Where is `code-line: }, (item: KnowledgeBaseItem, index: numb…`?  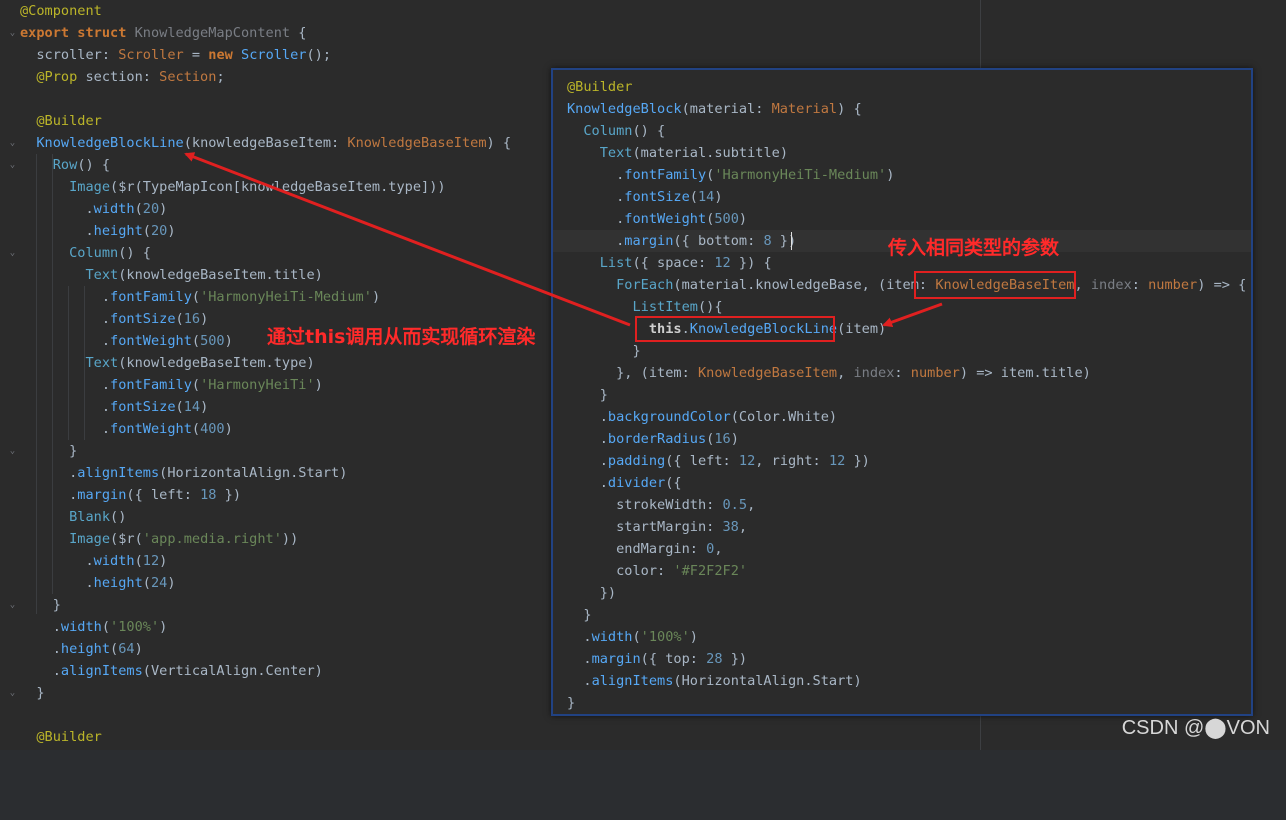
code-line: }, (item: KnowledgeBaseItem, index: numb… is located at coordinates (829, 373).